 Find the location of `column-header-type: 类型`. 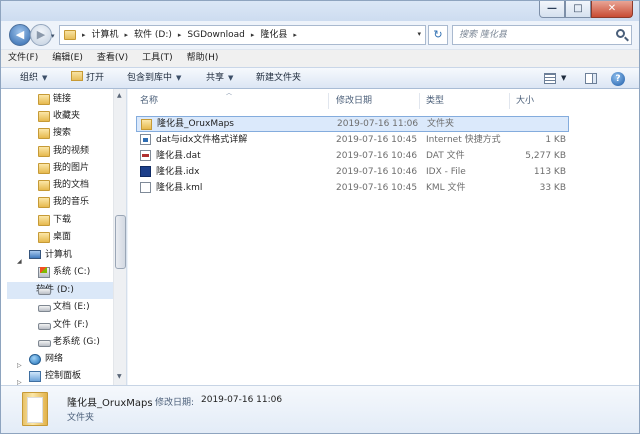

column-header-type: 类型 is located at coordinates (435, 101).